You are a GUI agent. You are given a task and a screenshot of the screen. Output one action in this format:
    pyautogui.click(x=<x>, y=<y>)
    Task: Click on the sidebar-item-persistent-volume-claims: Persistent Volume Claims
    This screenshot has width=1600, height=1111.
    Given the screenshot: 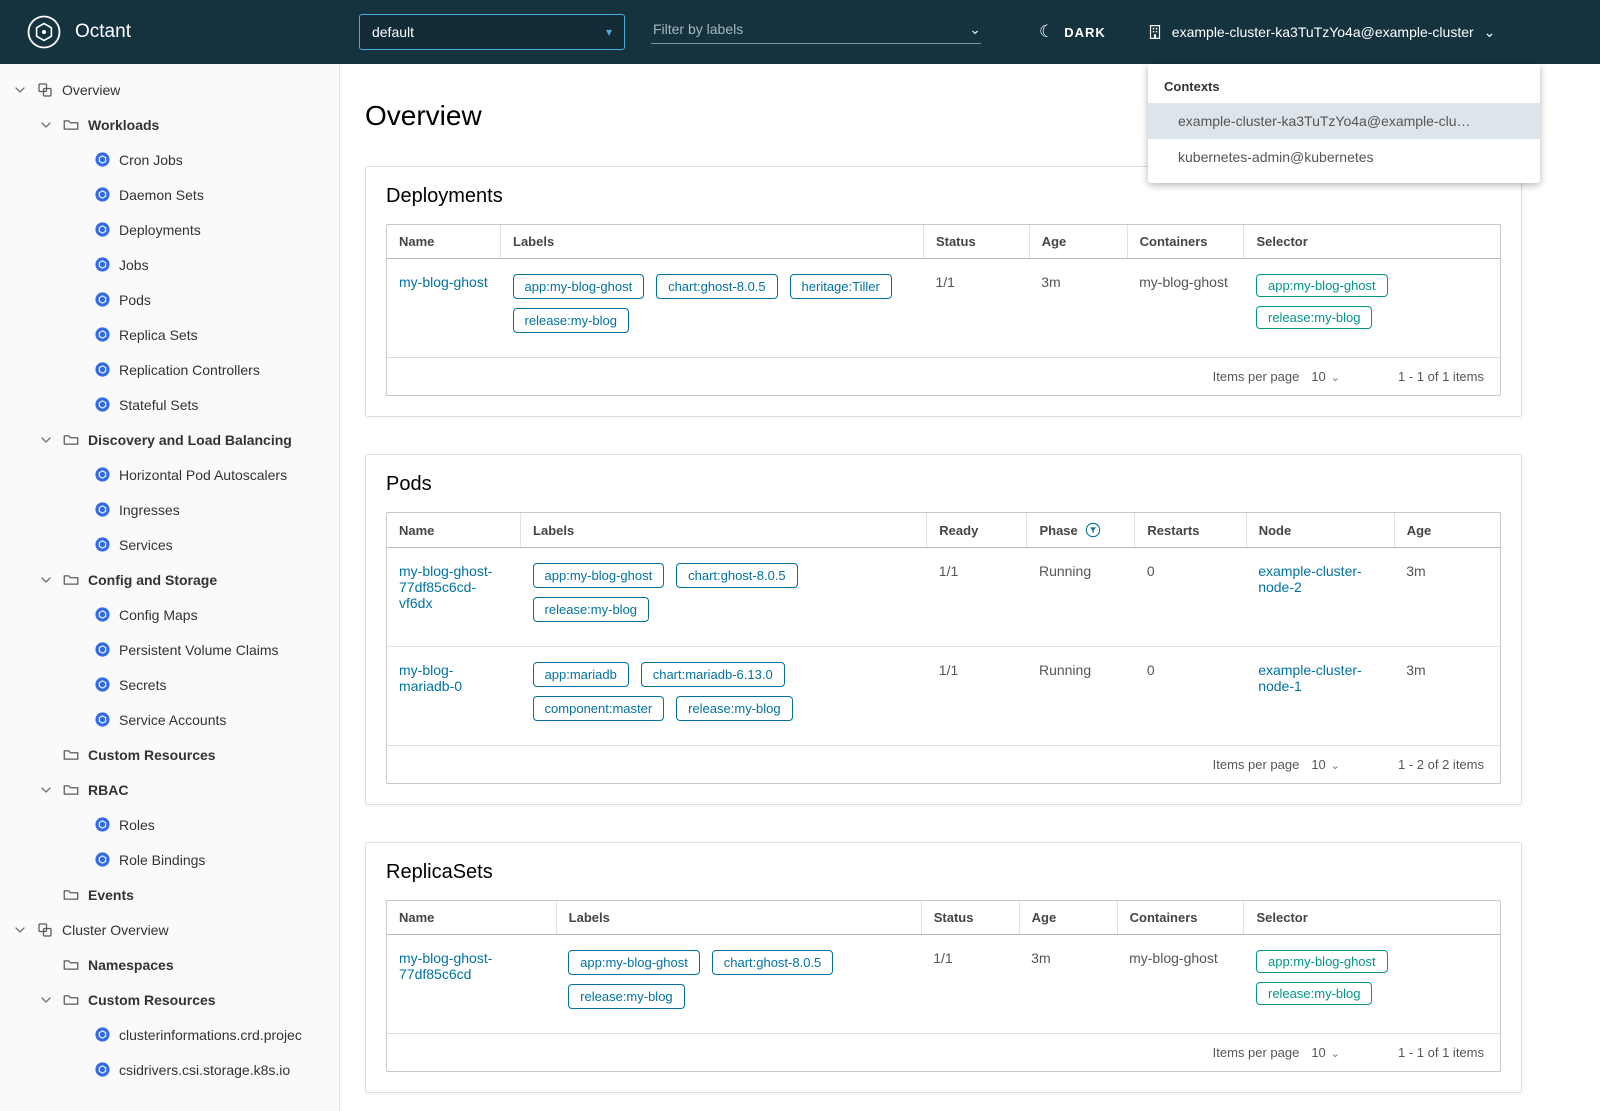 What is the action you would take?
    pyautogui.click(x=169, y=649)
    